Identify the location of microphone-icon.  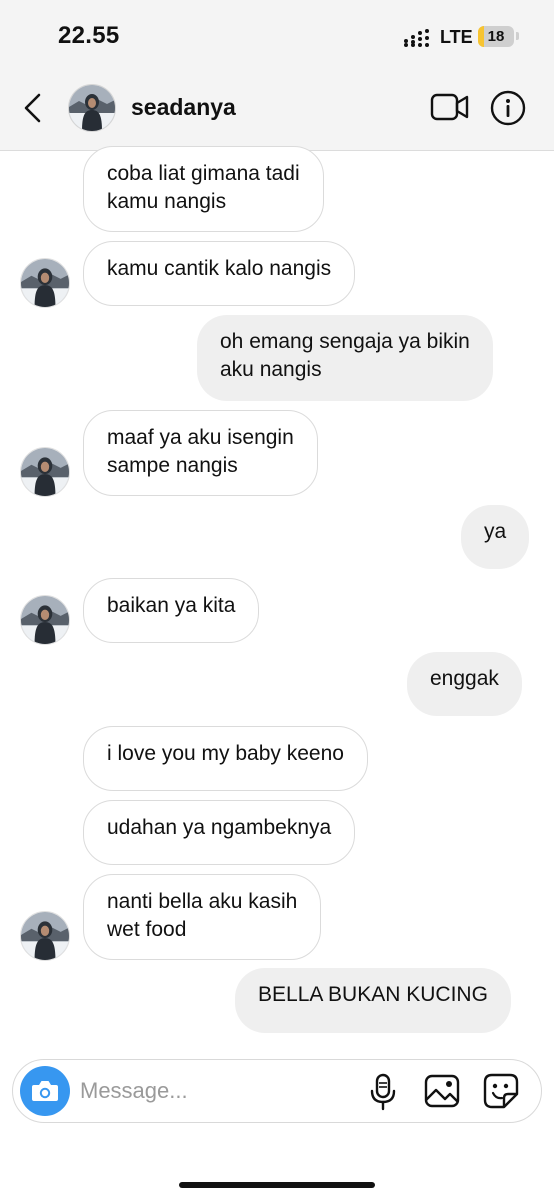
(383, 1092).